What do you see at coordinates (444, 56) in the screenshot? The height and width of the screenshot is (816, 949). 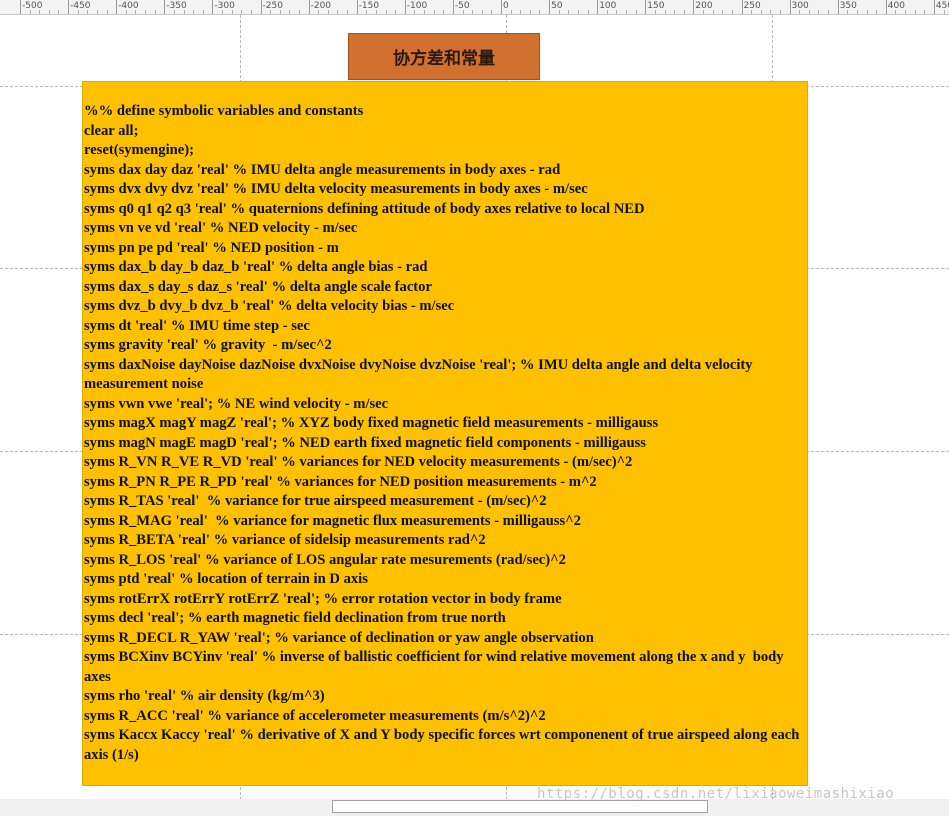 I see `title-shape: 协方差和常量` at bounding box center [444, 56].